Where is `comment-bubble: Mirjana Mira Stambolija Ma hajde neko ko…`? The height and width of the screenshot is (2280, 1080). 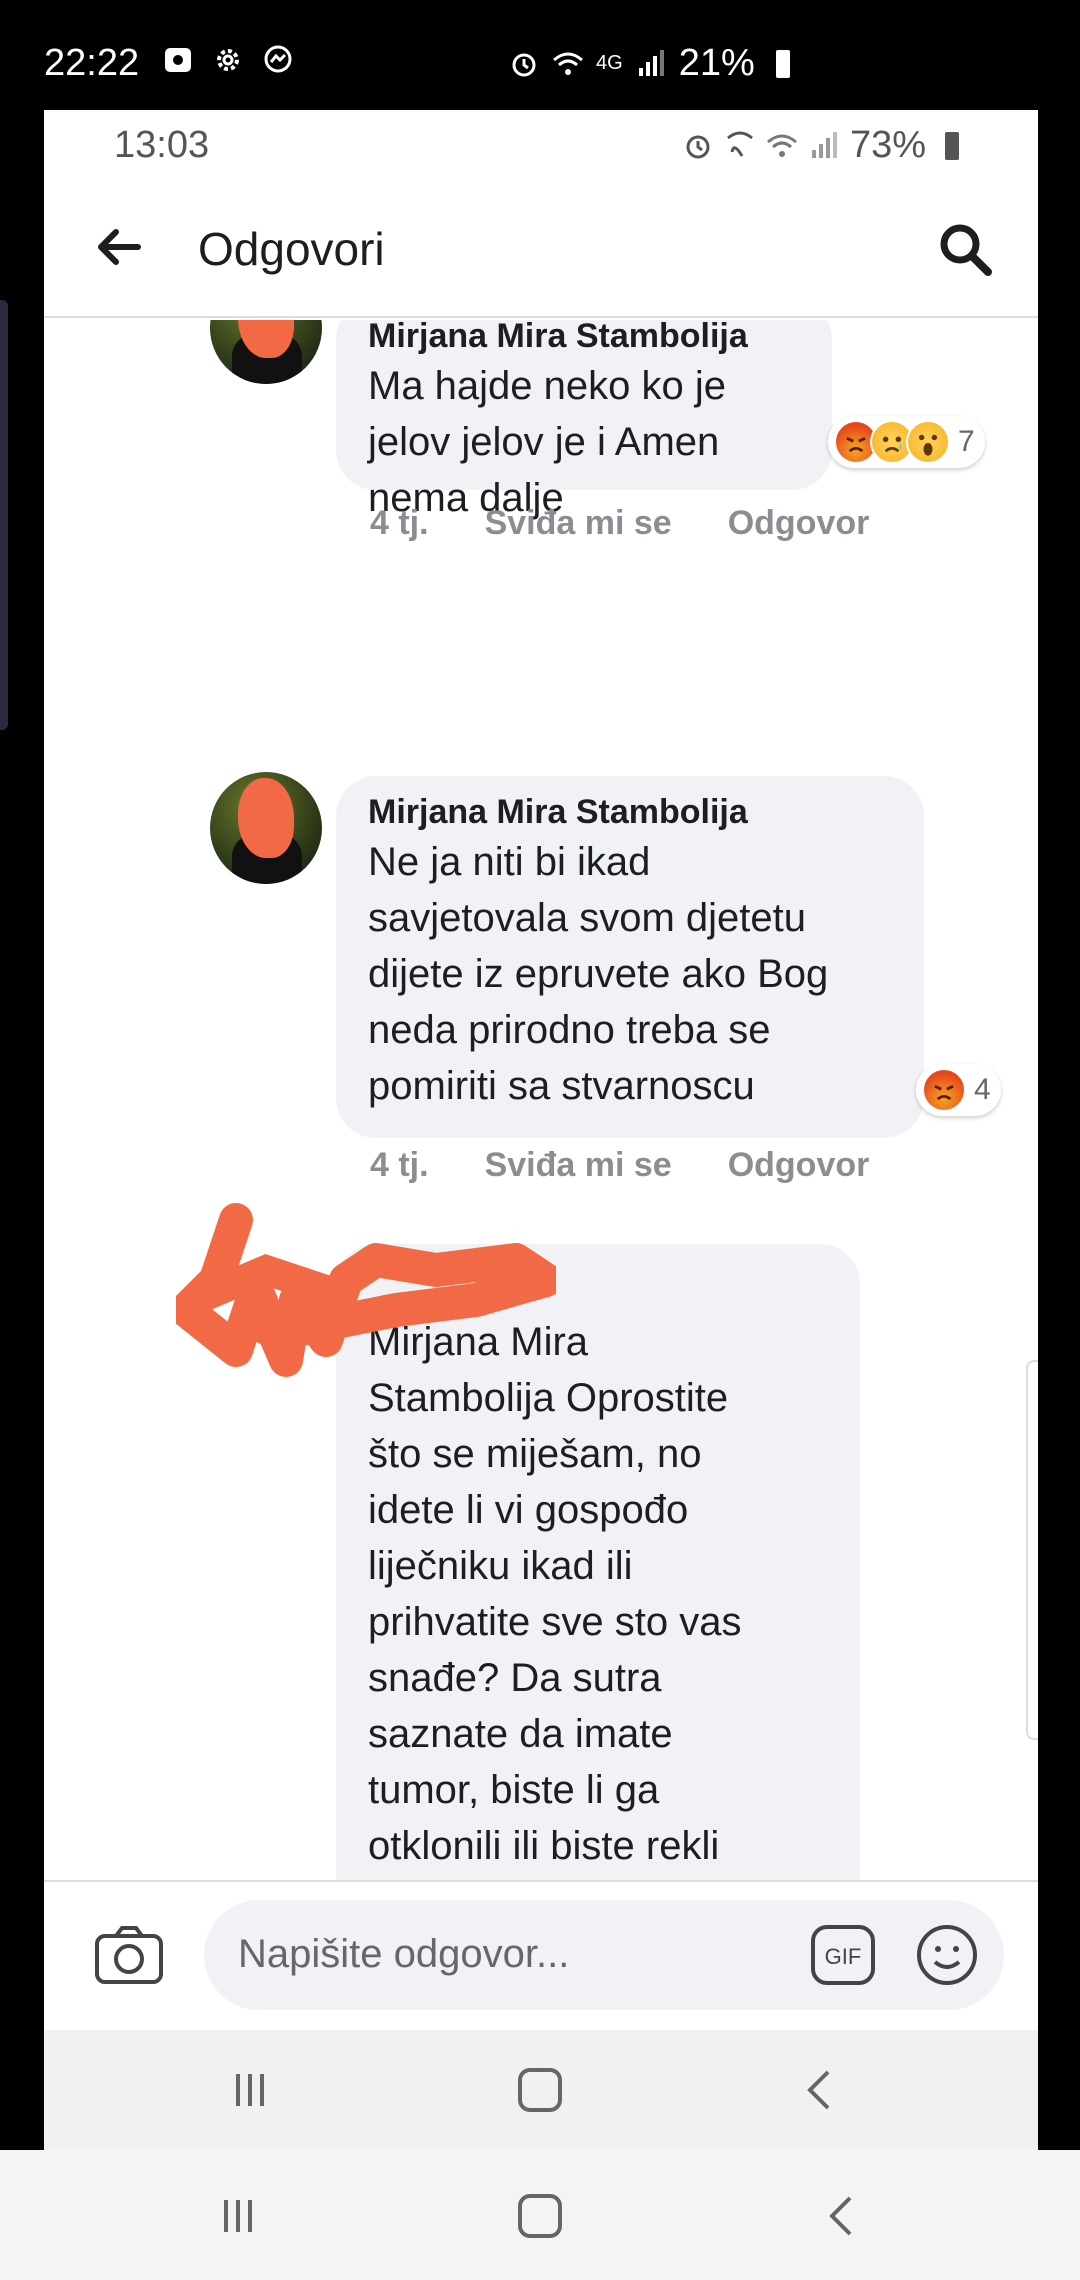
comment-bubble: Mirjana Mira Stambolija Ma hajde neko ko… is located at coordinates (584, 420).